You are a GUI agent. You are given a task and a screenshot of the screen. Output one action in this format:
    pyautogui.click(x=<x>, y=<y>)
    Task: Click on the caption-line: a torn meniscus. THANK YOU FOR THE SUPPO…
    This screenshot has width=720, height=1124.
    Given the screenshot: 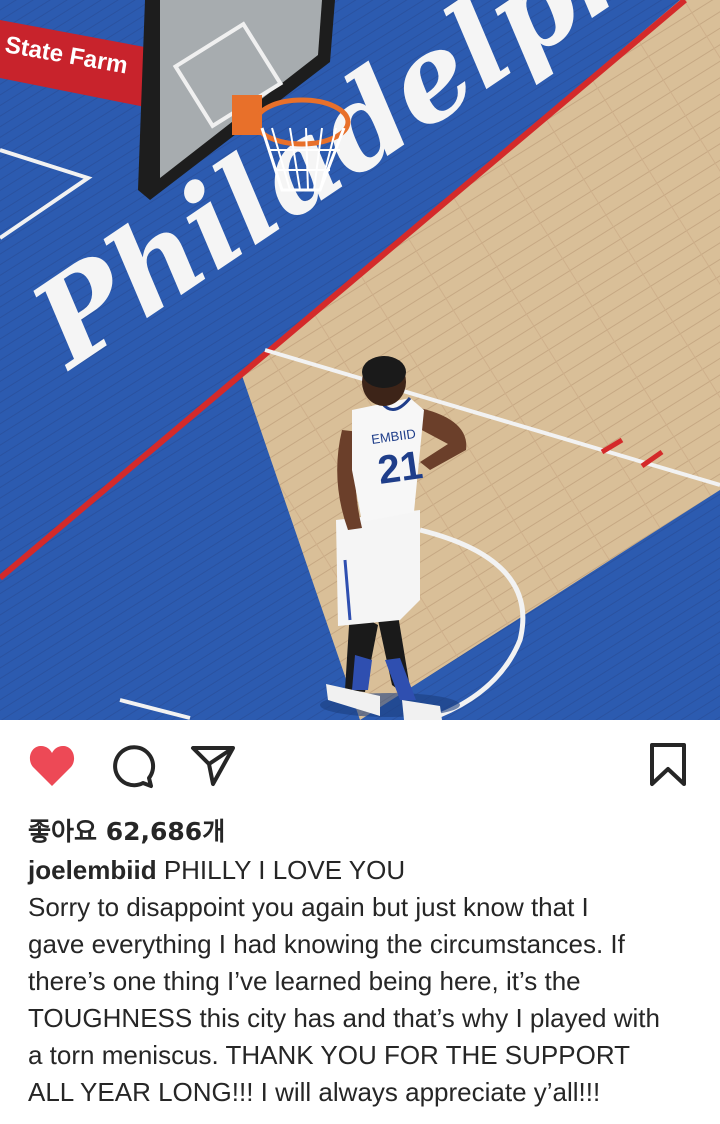 What is the action you would take?
    pyautogui.click(x=329, y=1055)
    